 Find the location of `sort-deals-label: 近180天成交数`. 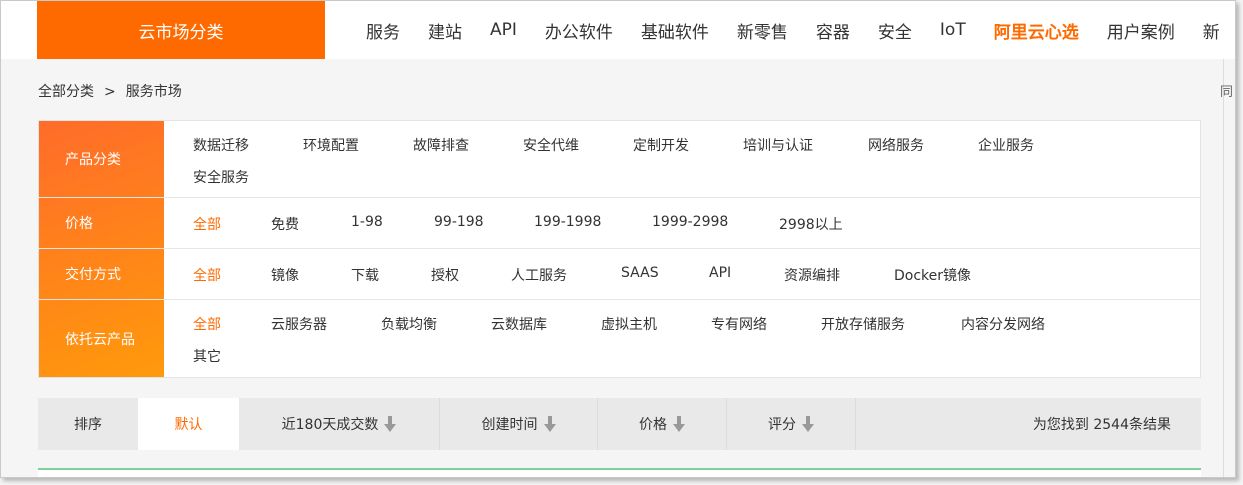

sort-deals-label: 近180天成交数 is located at coordinates (330, 425).